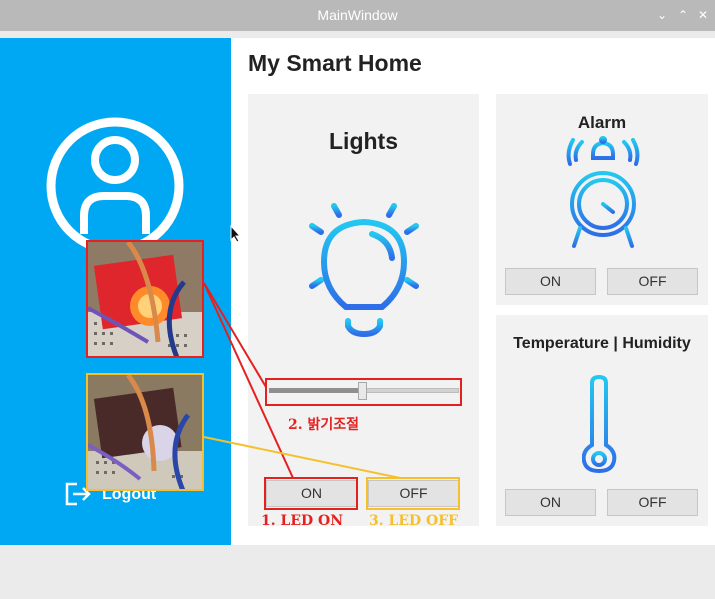  What do you see at coordinates (311, 493) in the screenshot?
I see `on-highlight-box` at bounding box center [311, 493].